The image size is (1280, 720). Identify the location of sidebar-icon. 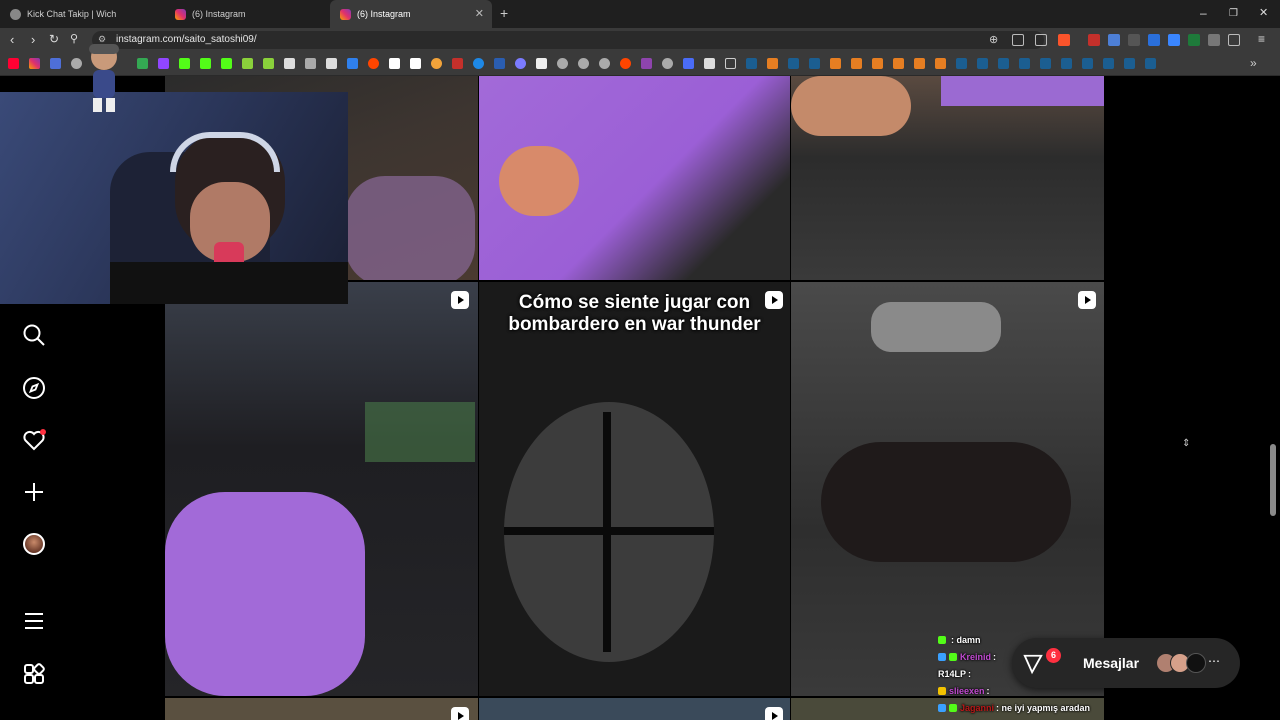
(1234, 40).